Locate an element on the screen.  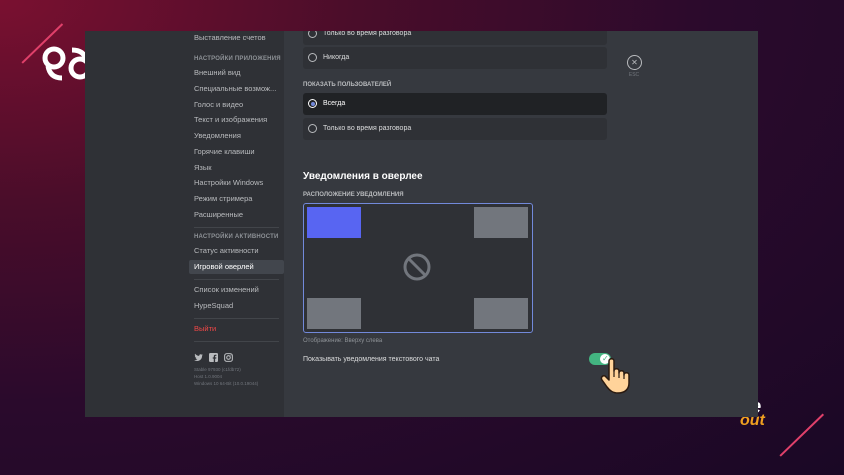
radio-button-selected is located at coordinates (312, 103).